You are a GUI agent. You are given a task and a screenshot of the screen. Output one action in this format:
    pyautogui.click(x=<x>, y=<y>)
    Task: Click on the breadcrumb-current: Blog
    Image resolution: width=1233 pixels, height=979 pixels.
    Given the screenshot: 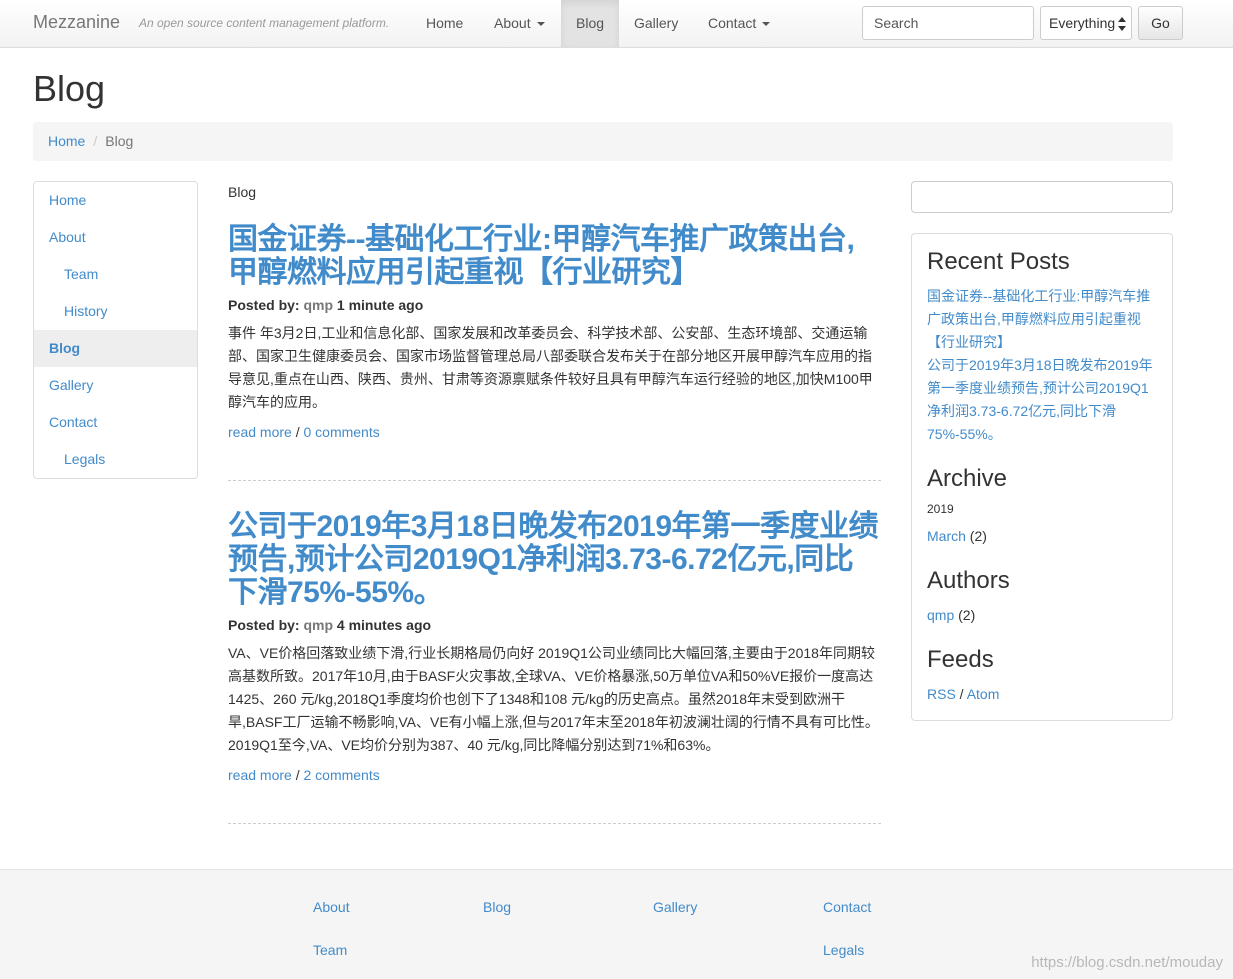 What is the action you would take?
    pyautogui.click(x=119, y=141)
    